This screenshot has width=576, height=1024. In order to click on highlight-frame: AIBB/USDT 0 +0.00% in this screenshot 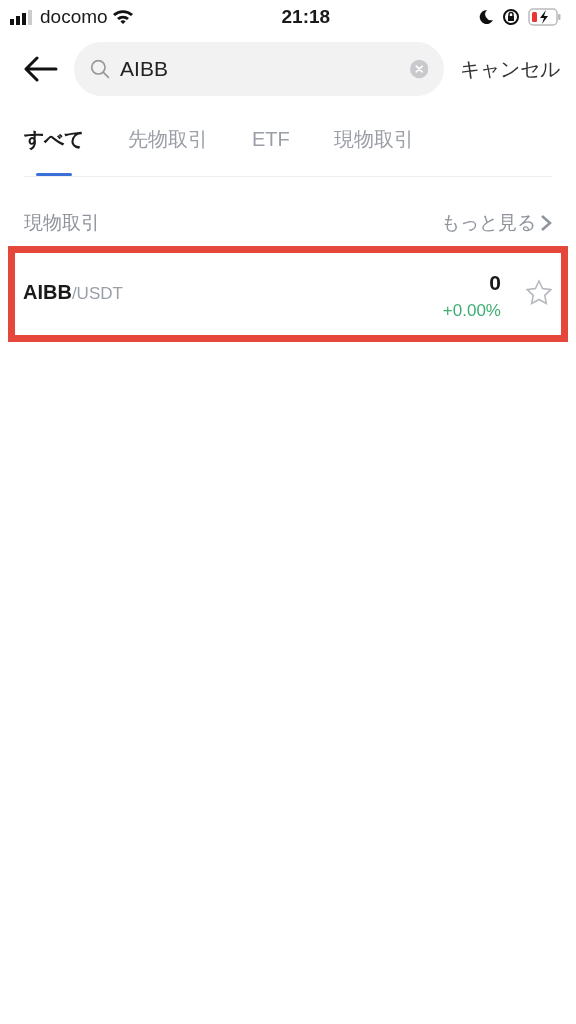, I will do `click(288, 293)`.